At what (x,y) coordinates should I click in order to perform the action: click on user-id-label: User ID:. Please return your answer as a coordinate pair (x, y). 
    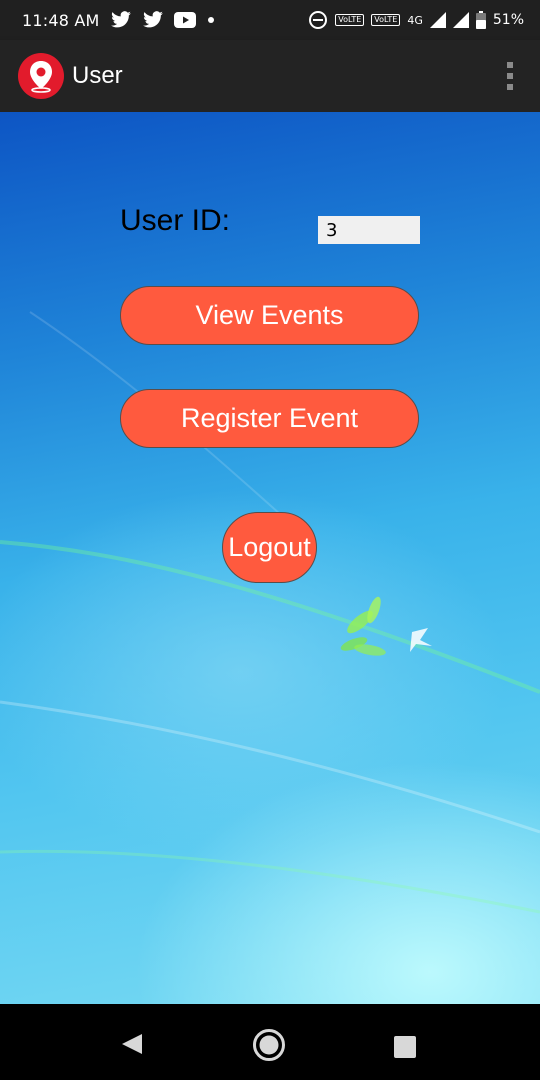
    Looking at the image, I should click on (175, 220).